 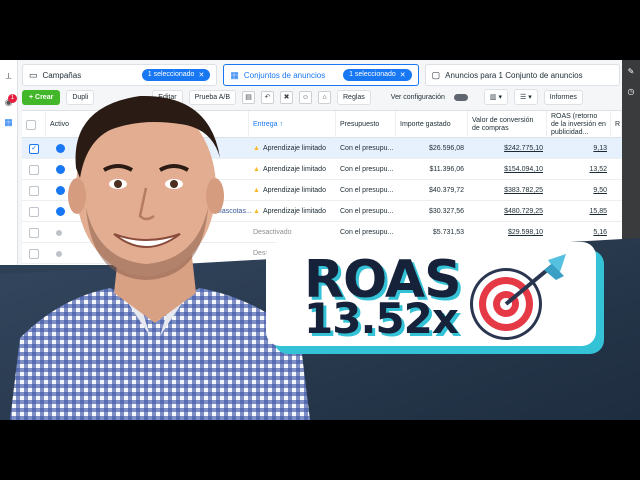 I want to click on row-conv-value: $383.782,25, so click(x=507, y=190).